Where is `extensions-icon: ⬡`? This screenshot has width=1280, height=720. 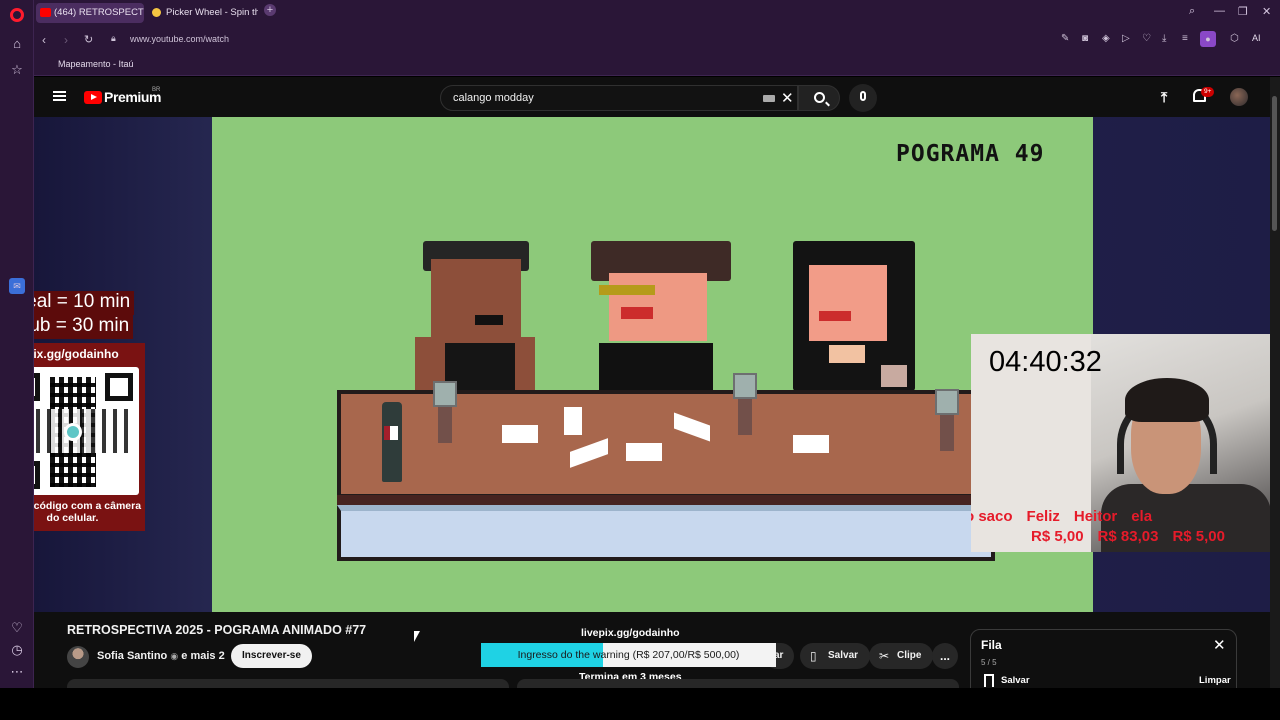
extensions-icon: ⬡ is located at coordinates (1234, 38).